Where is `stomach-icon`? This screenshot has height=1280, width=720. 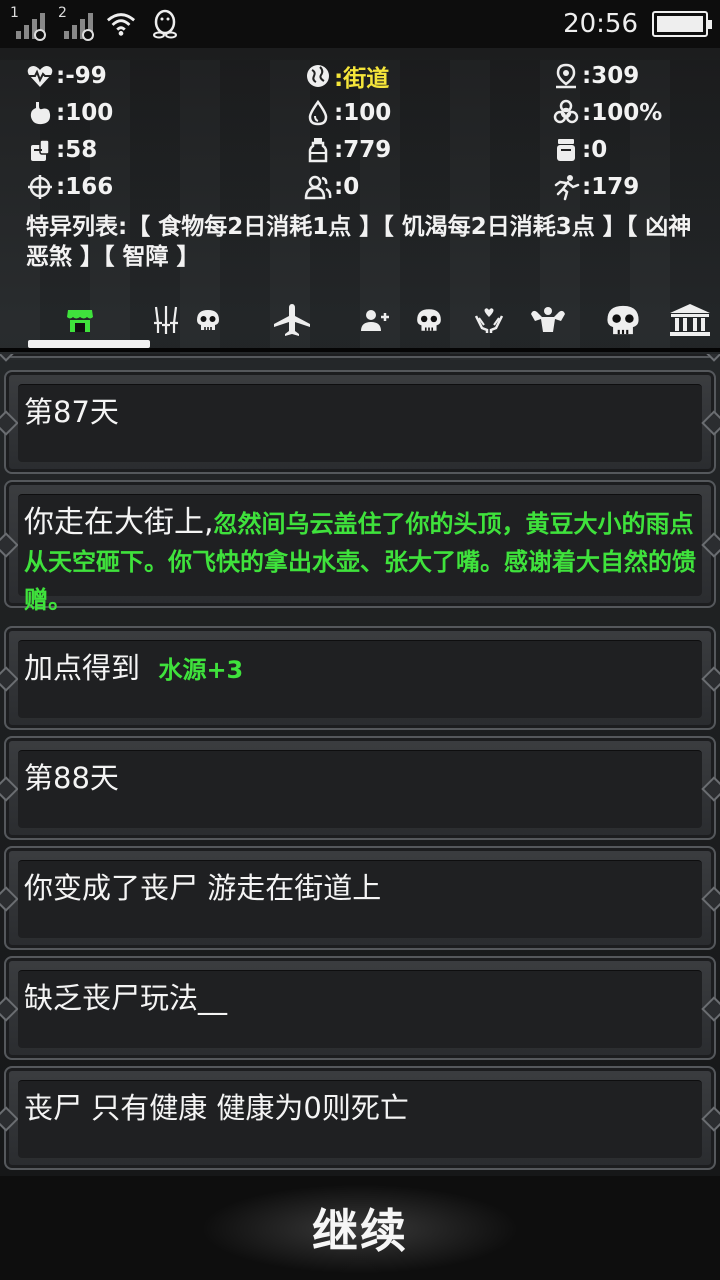 stomach-icon is located at coordinates (40, 113).